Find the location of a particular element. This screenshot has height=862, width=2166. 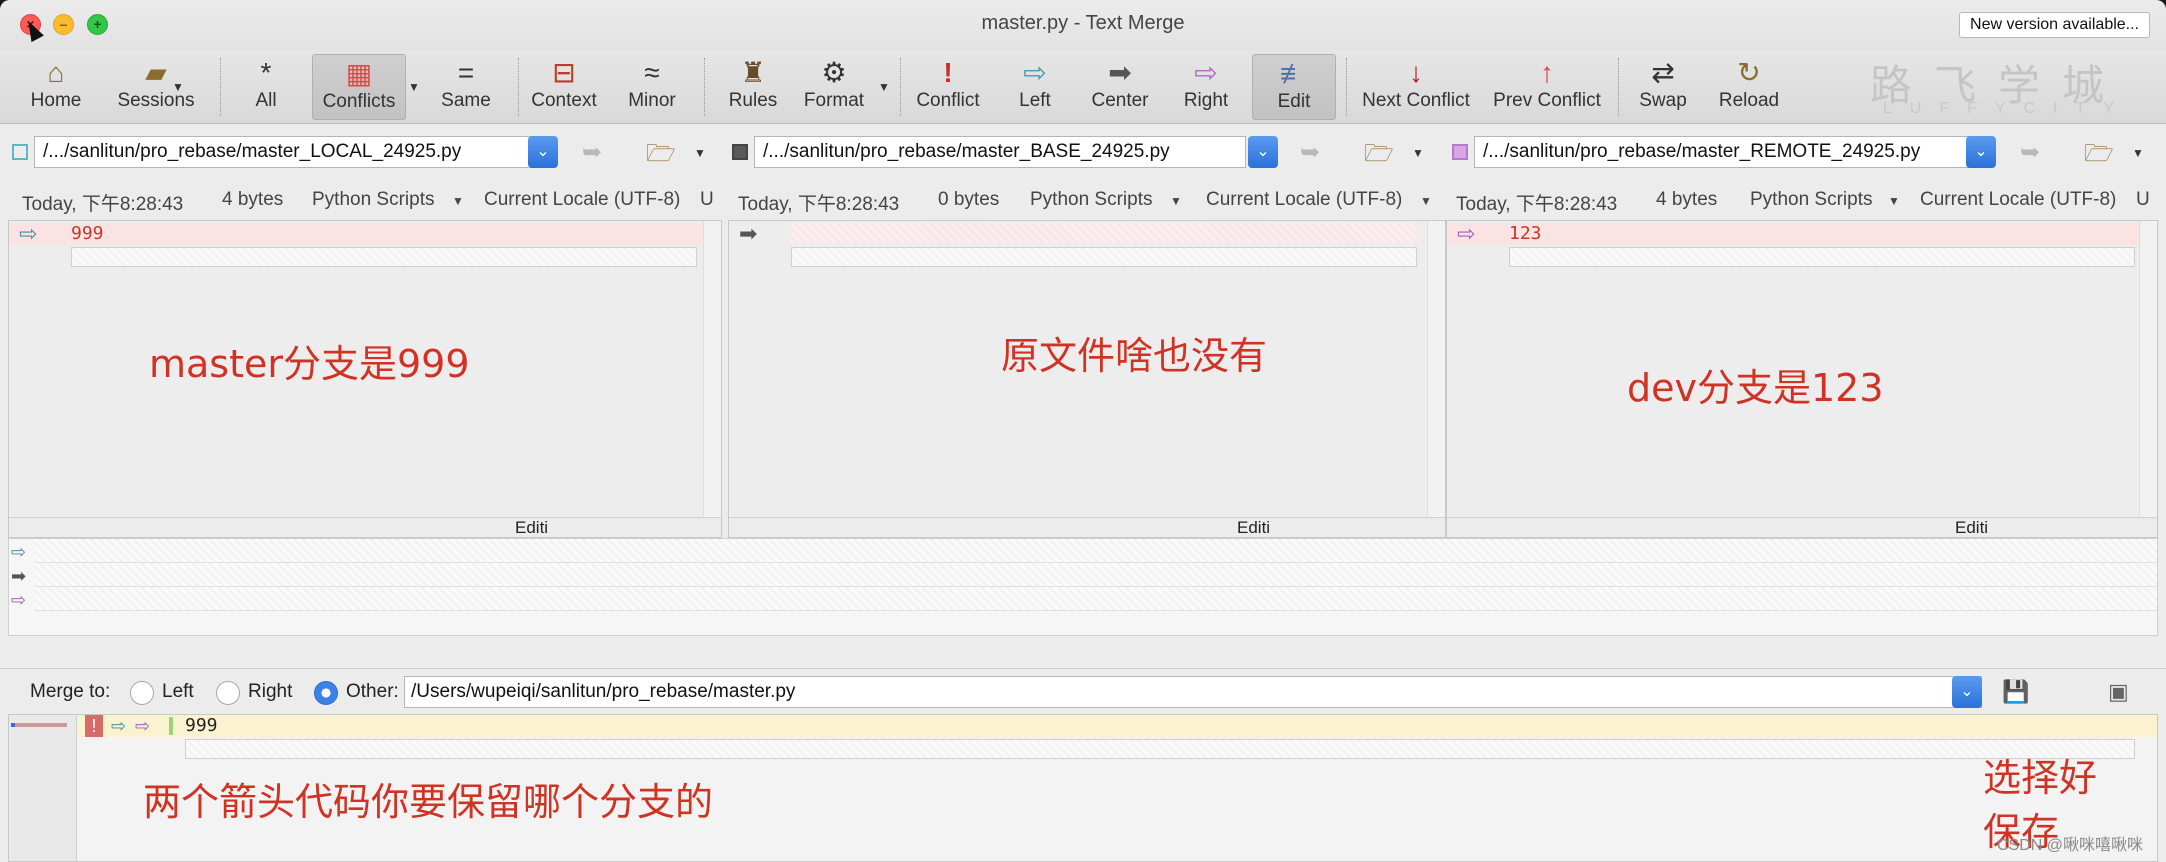

rules-label: Rules is located at coordinates (753, 100).